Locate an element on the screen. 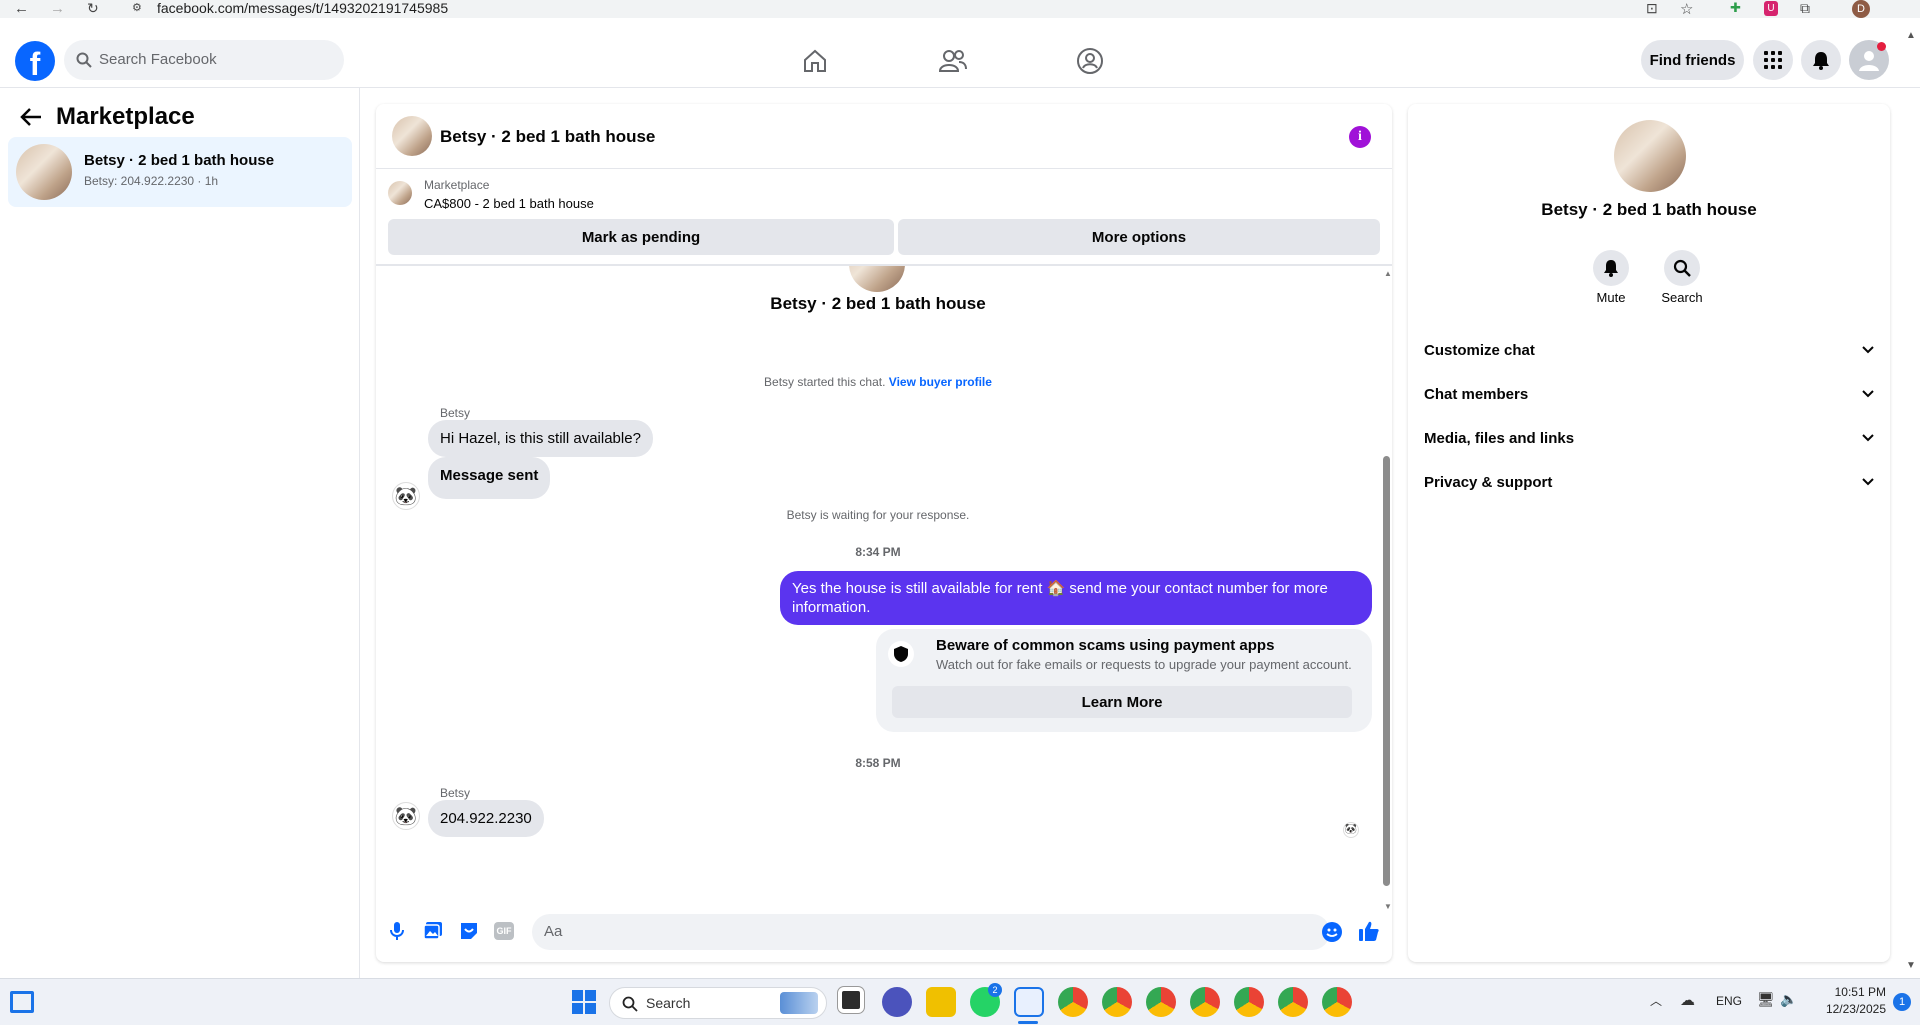  chevron-up-icon: ︿ is located at coordinates (1656, 1000).